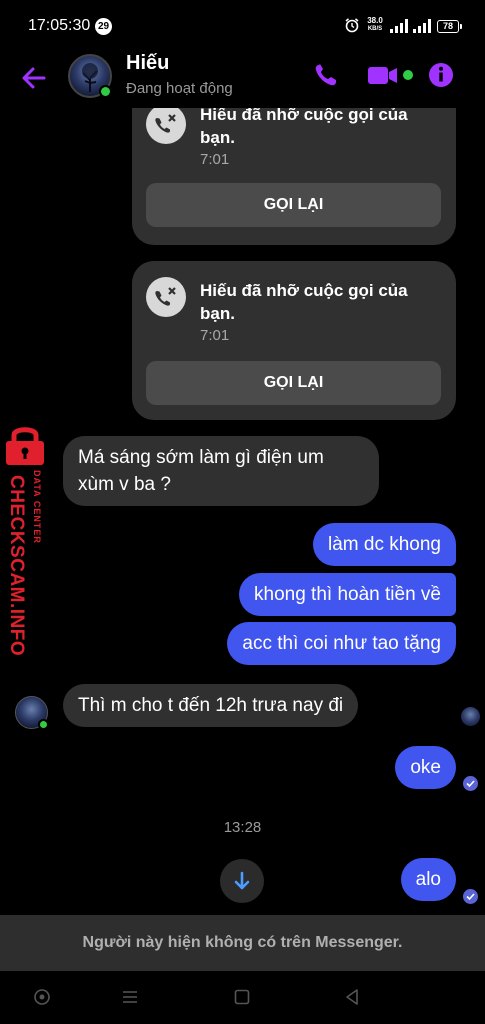 The image size is (485, 1024). I want to click on checkscam-watermark: CHECKSCAM.INFO DATA CENTER, so click(26, 540).